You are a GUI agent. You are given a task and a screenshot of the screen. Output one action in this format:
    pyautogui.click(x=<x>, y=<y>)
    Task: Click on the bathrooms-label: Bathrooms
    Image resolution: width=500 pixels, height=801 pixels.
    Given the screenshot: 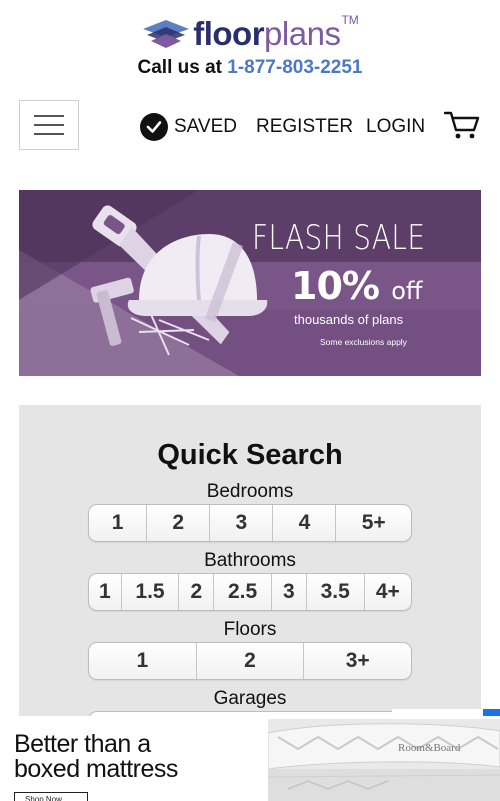 What is the action you would take?
    pyautogui.click(x=250, y=560)
    